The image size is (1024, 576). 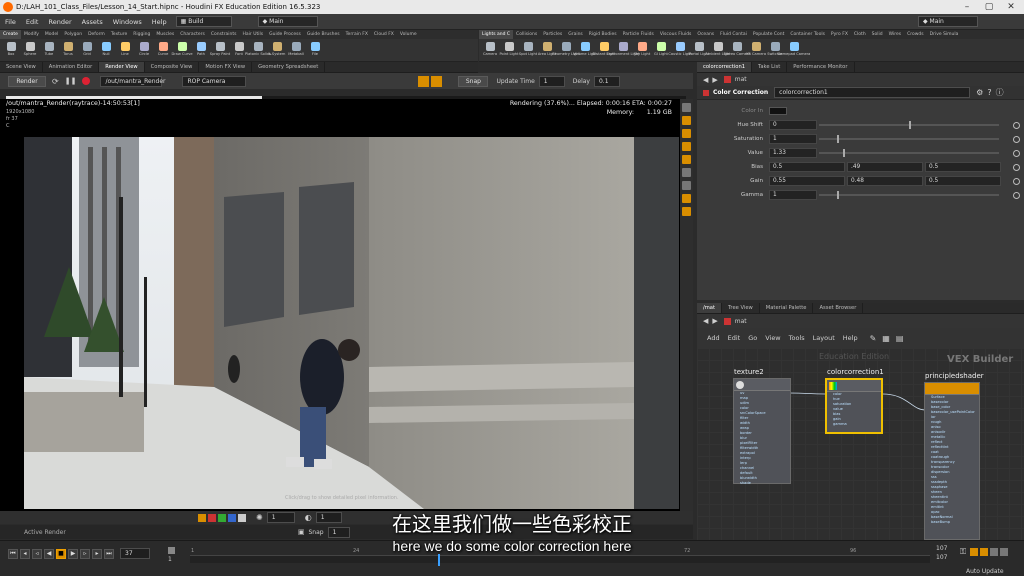 I want to click on gear-icon: ⚙, so click(x=979, y=92).